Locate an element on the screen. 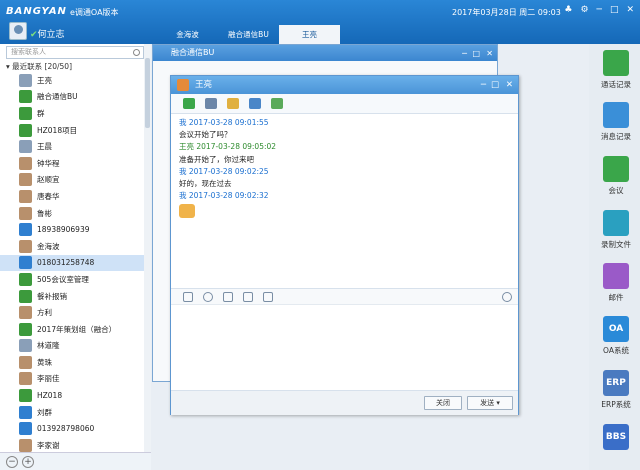 The image size is (640, 470). thumbs-up-icon is located at coordinates (187, 211).